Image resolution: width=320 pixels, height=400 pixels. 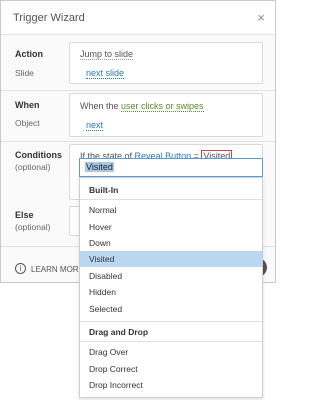 What do you see at coordinates (171, 369) in the screenshot?
I see `dropdown-item-drop-correct: Drop Correct` at bounding box center [171, 369].